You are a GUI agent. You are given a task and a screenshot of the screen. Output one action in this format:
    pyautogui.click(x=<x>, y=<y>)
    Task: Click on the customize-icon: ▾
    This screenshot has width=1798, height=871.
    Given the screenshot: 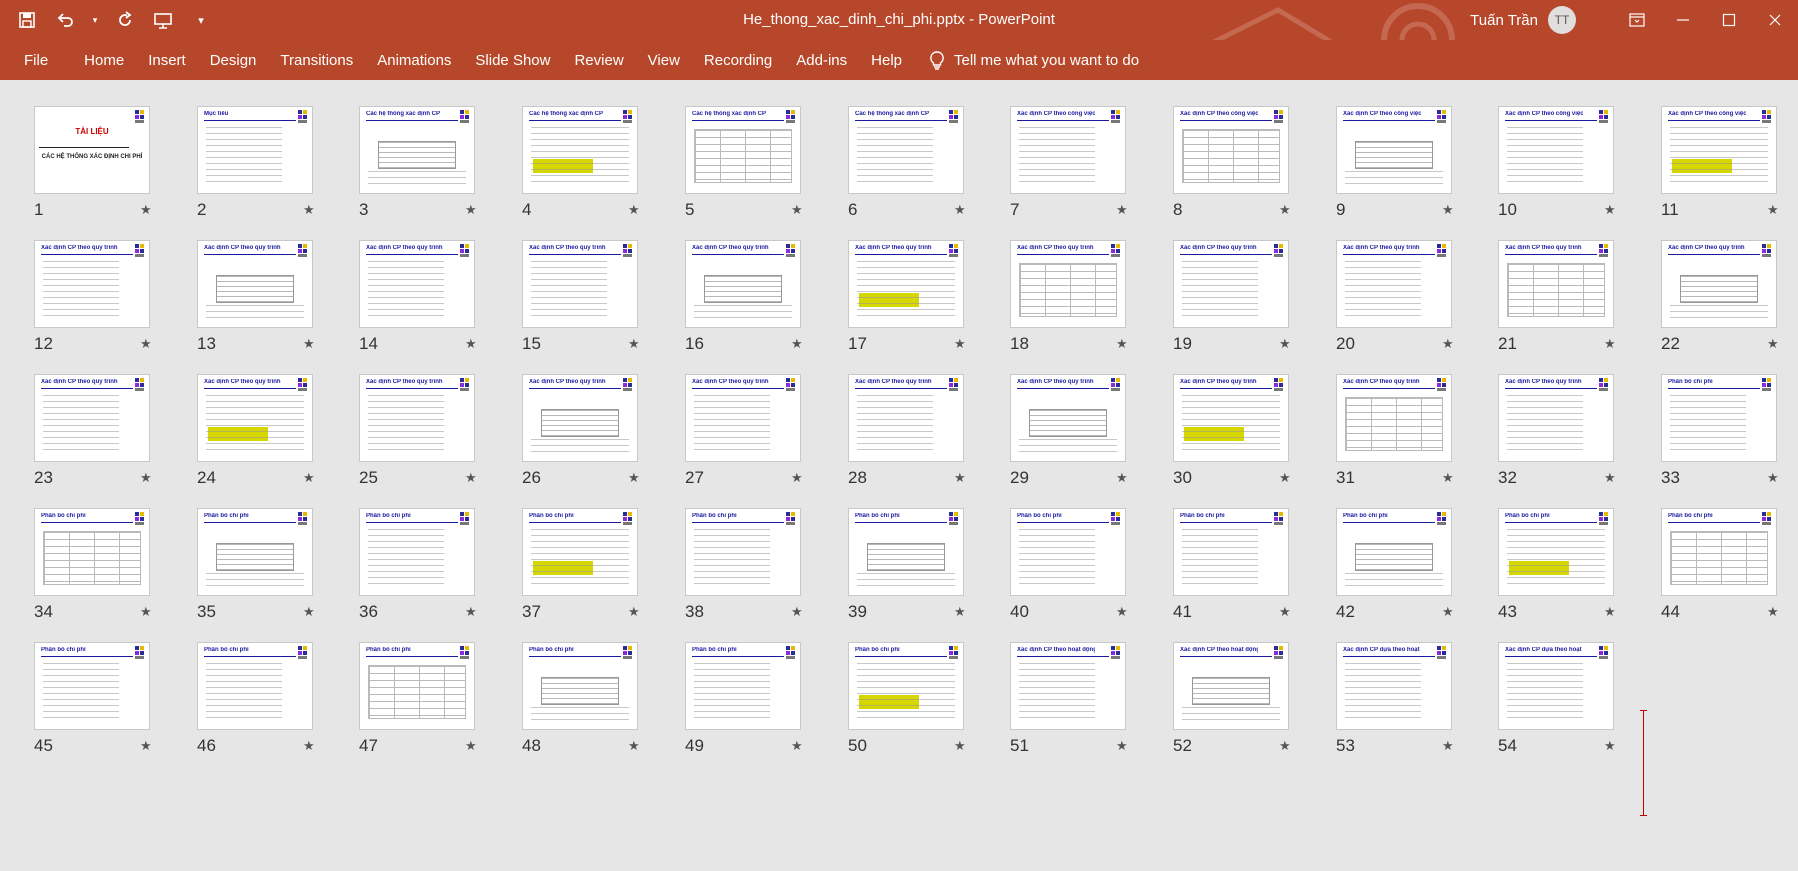 What is the action you would take?
    pyautogui.click(x=201, y=20)
    